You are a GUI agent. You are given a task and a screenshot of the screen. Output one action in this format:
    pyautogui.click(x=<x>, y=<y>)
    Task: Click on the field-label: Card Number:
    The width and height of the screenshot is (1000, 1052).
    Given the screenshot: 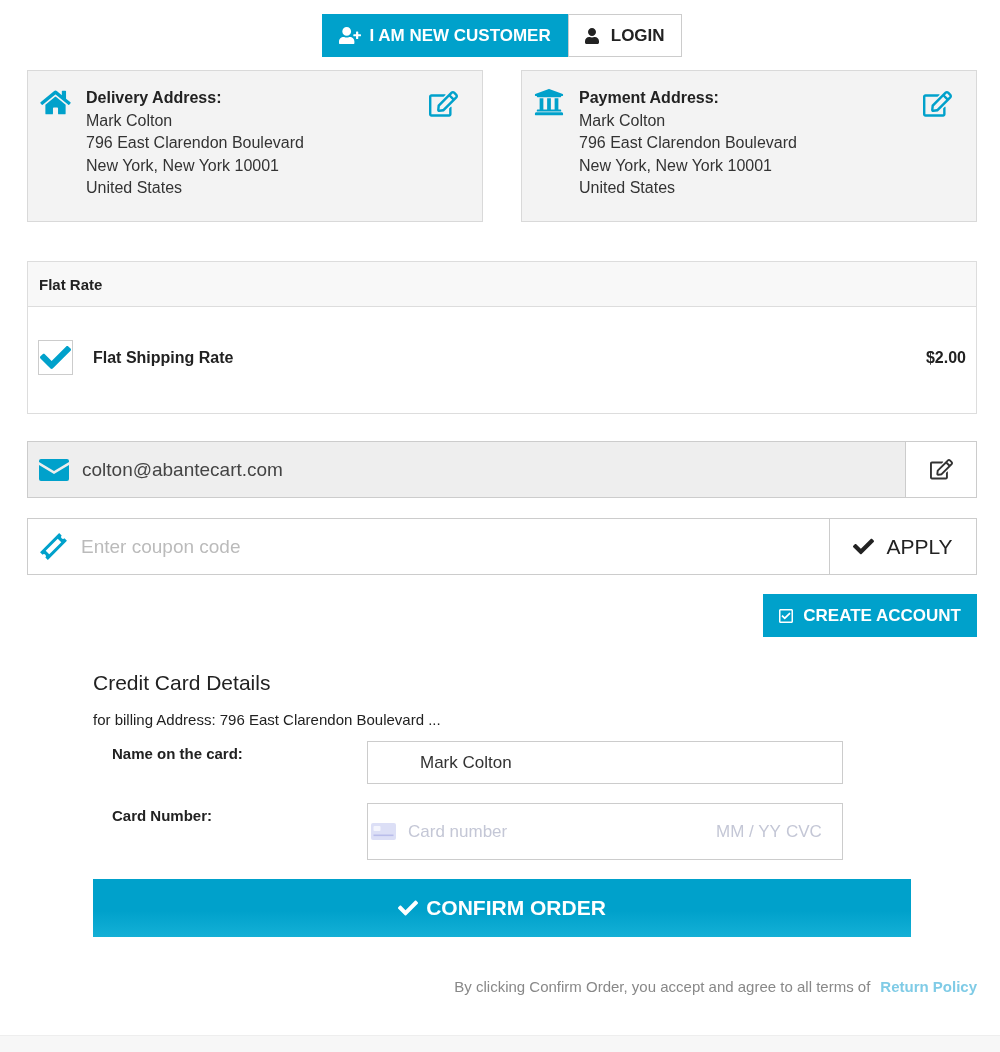 What is the action you would take?
    pyautogui.click(x=162, y=816)
    